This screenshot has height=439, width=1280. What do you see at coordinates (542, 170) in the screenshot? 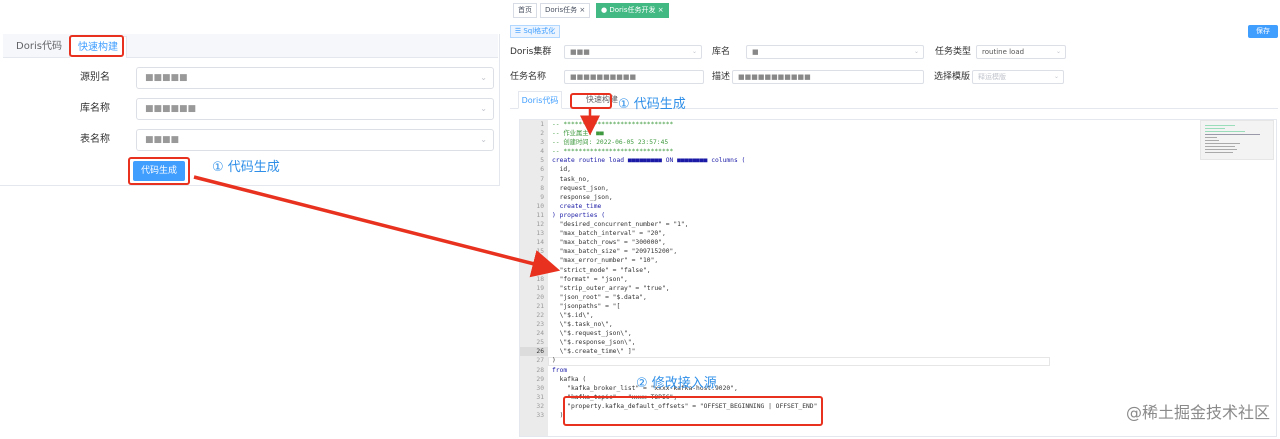
I see `line-number: 6` at bounding box center [542, 170].